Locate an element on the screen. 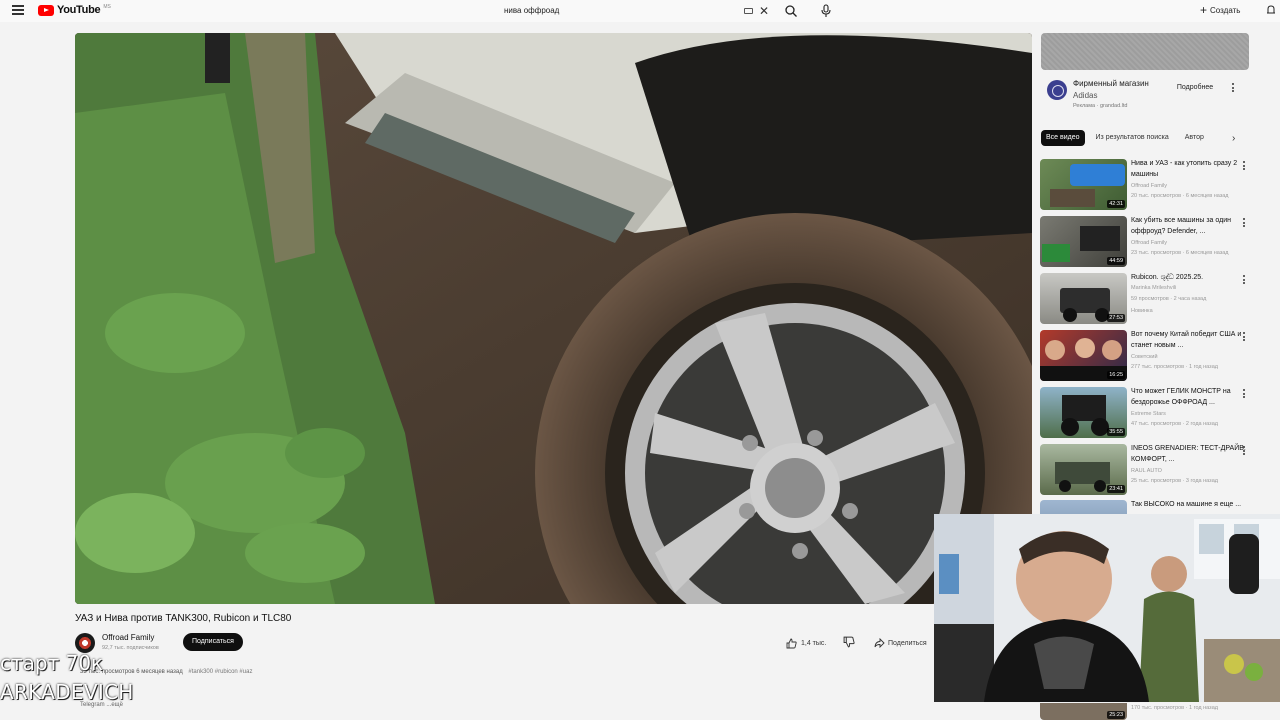 The width and height of the screenshot is (1280, 720). ad-banner is located at coordinates (1145, 51).